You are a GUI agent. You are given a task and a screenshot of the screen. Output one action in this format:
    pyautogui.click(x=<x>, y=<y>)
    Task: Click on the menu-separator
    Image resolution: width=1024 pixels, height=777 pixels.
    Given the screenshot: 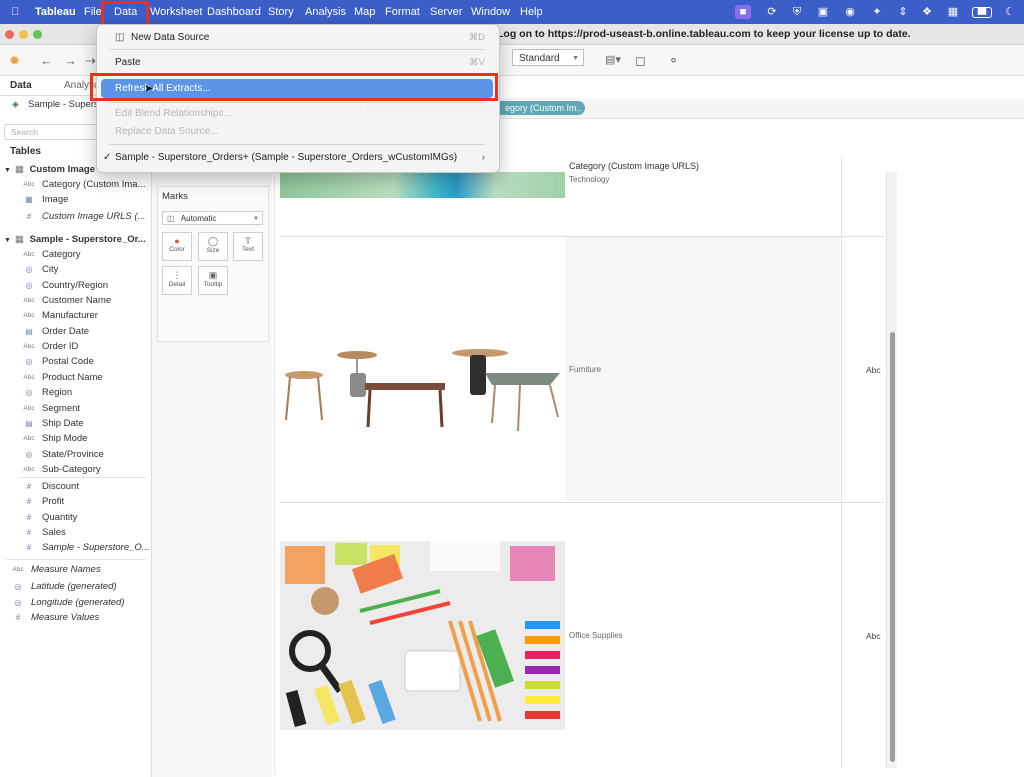 What is the action you would take?
    pyautogui.click(x=297, y=144)
    